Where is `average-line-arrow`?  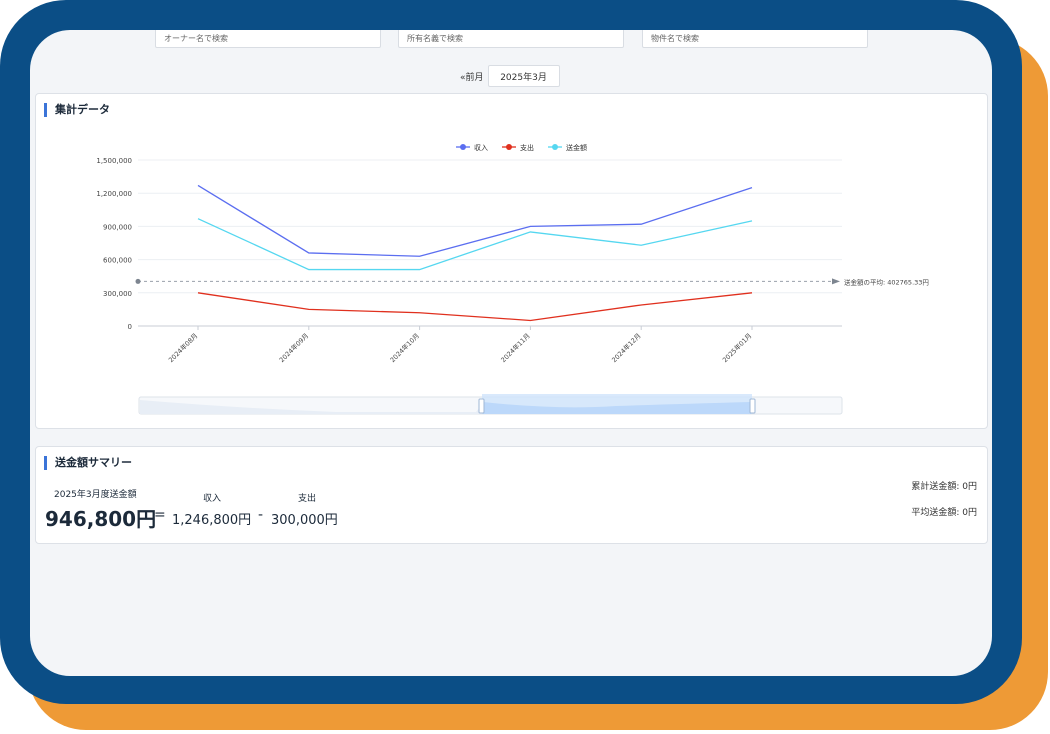 average-line-arrow is located at coordinates (836, 281).